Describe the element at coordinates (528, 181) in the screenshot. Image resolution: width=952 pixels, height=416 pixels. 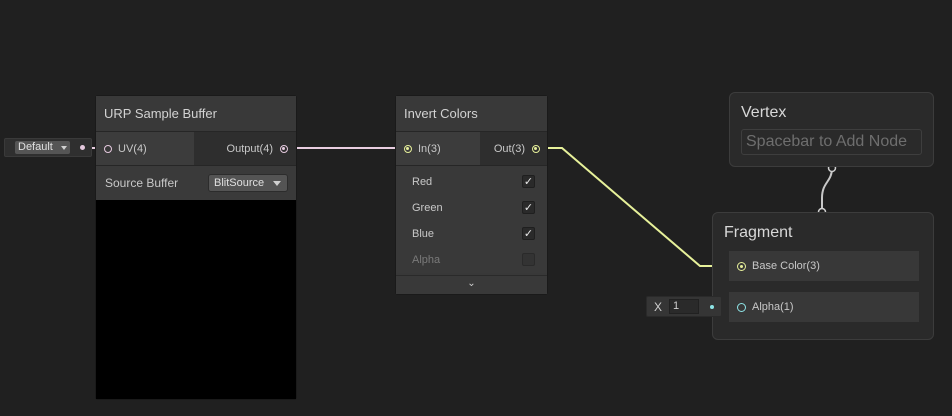
I see `red-checkbox: ✓` at that location.